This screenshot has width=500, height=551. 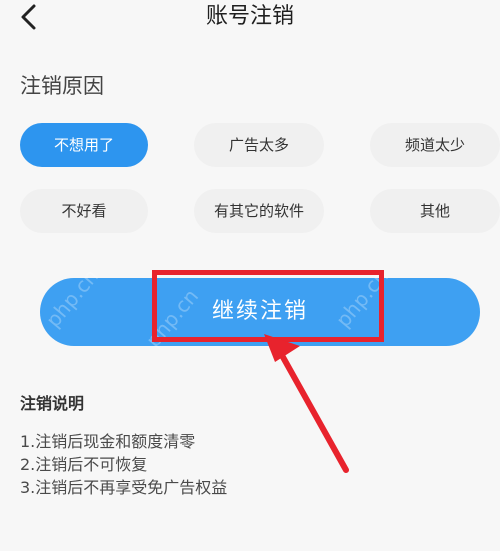 I want to click on cancel-notes-list: 1.注销后现金和额度清零 2.注销后不可恢复 3.注销后不再享受免广告权益, so click(x=250, y=464).